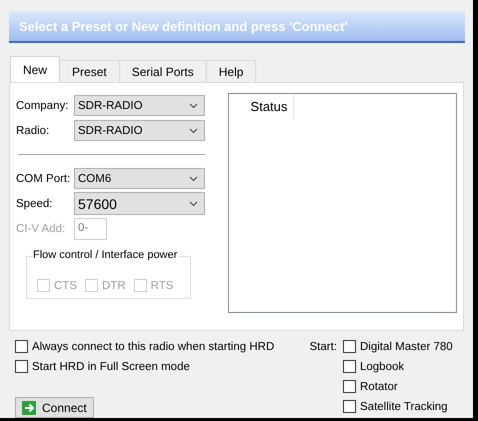 The image size is (478, 421). I want to click on checkbox-label: CTS, so click(65, 286).